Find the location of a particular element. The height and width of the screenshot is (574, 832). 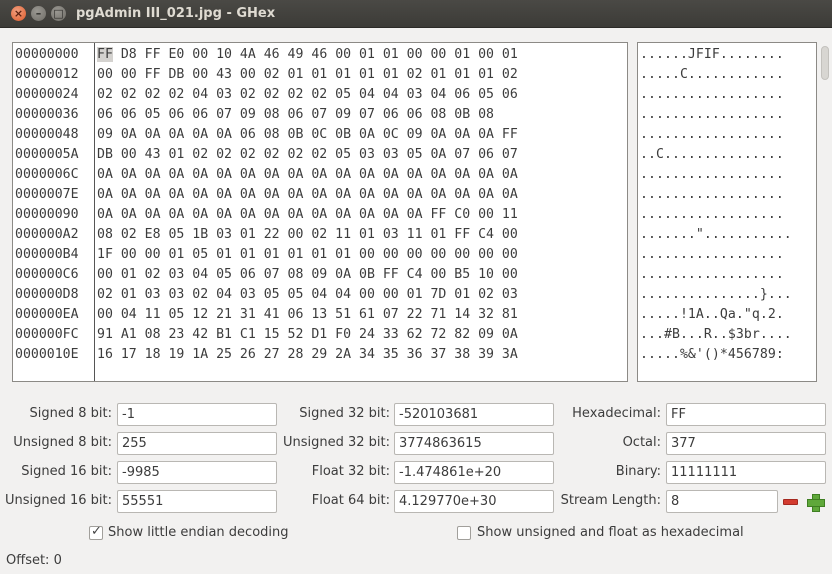

signed-8-label: Signed 8 bit: is located at coordinates (70, 413).